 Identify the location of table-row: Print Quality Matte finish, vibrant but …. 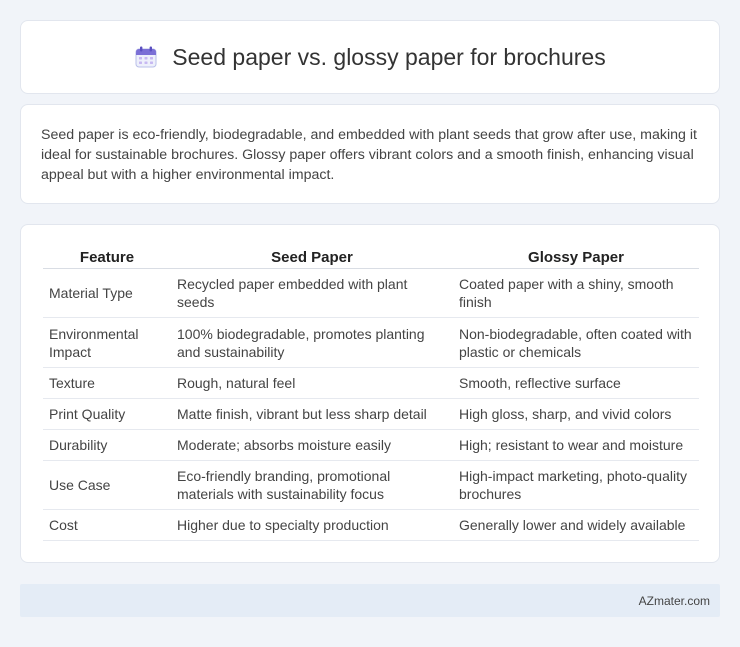
(371, 414).